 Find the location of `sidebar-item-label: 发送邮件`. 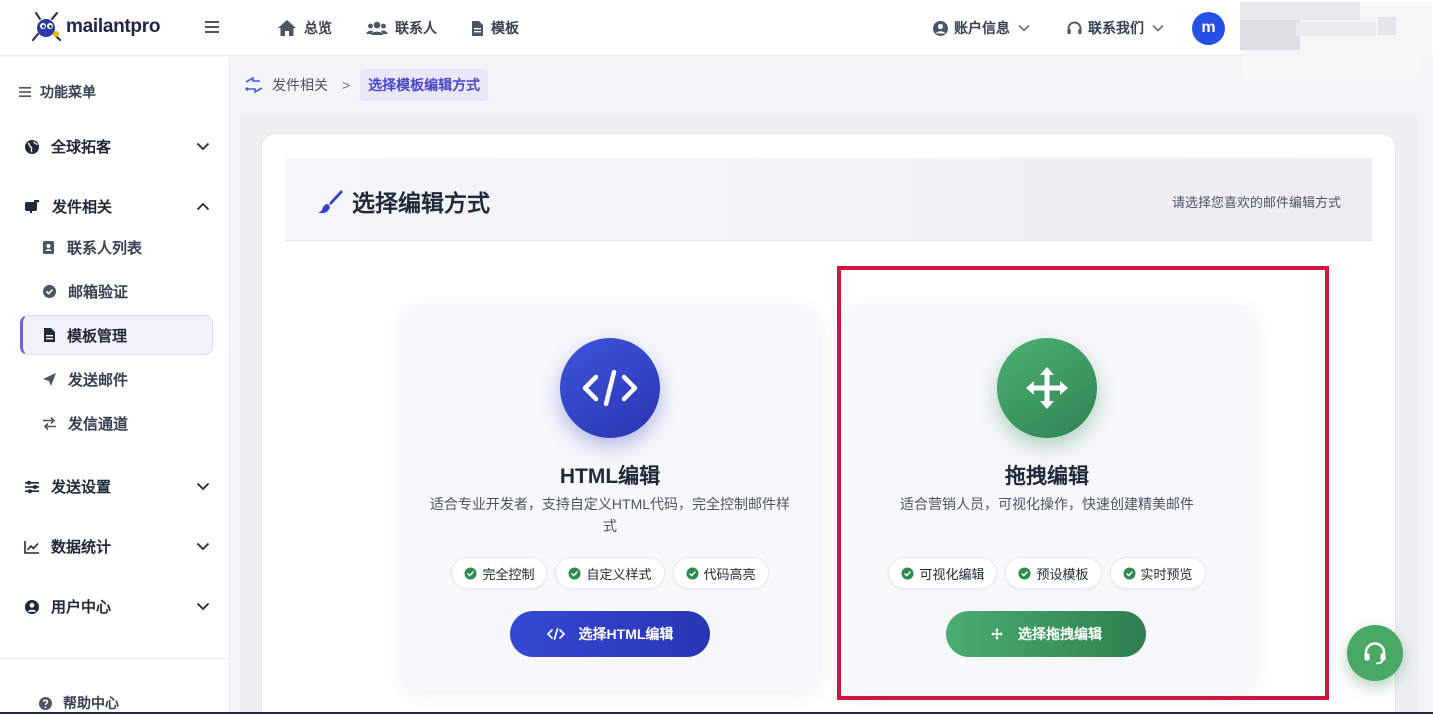

sidebar-item-label: 发送邮件 is located at coordinates (98, 380).